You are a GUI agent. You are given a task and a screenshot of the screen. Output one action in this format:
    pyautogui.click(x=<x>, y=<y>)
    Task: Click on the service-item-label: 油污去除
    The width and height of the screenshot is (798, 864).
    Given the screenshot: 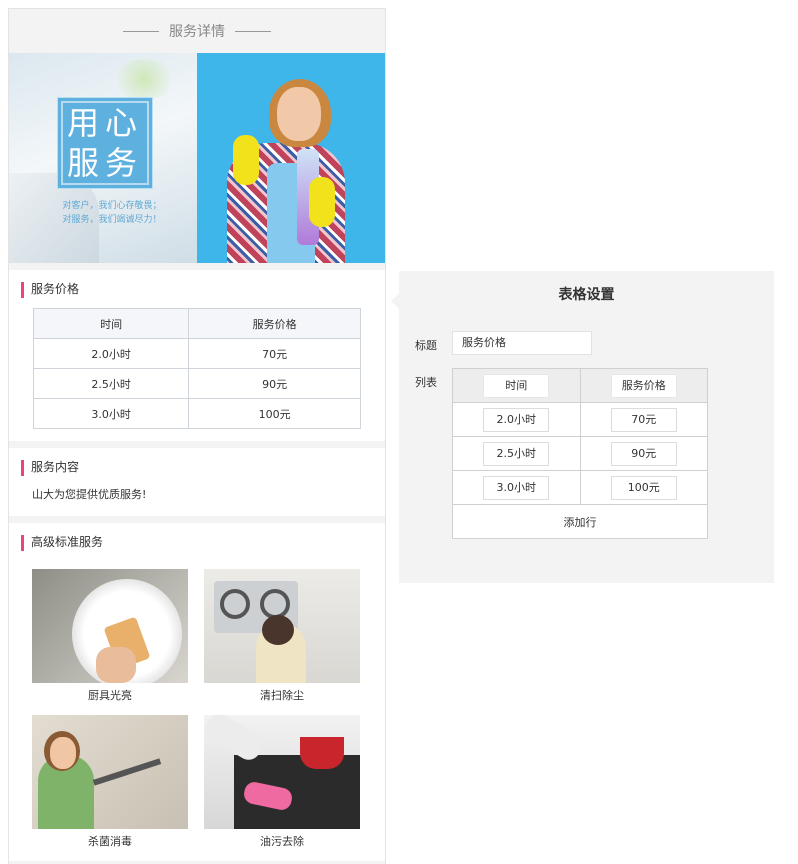 What is the action you would take?
    pyautogui.click(x=282, y=841)
    